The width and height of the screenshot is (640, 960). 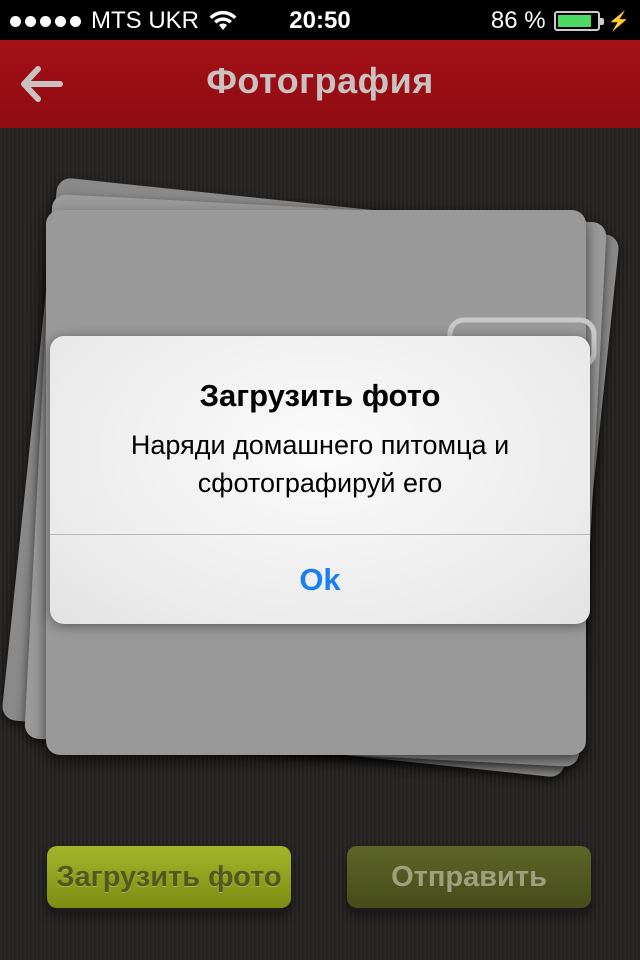 What do you see at coordinates (320, 20) in the screenshot?
I see `status-bar: MTS UKR 20:50 86 % ⚡` at bounding box center [320, 20].